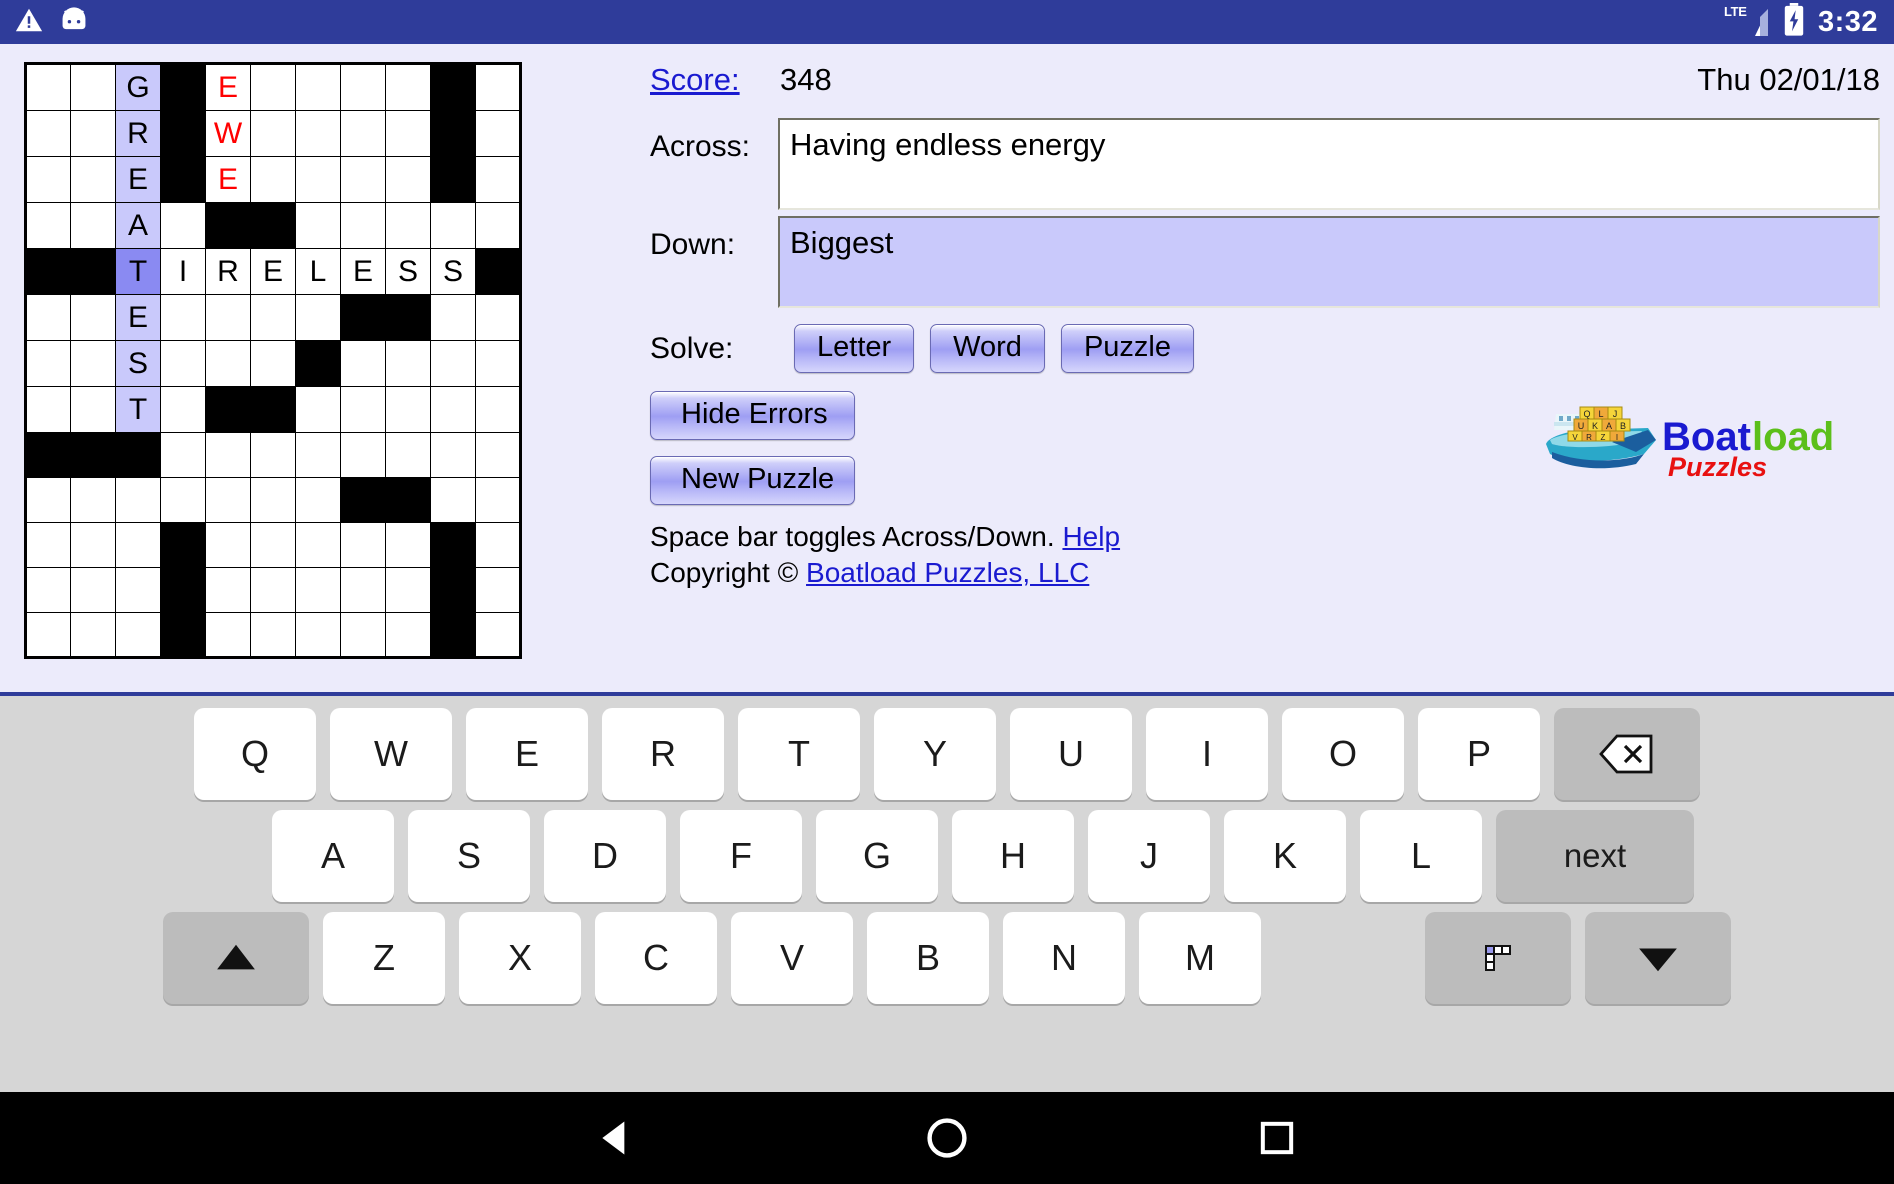 The height and width of the screenshot is (1184, 1894). I want to click on key-c: C, so click(656, 958).